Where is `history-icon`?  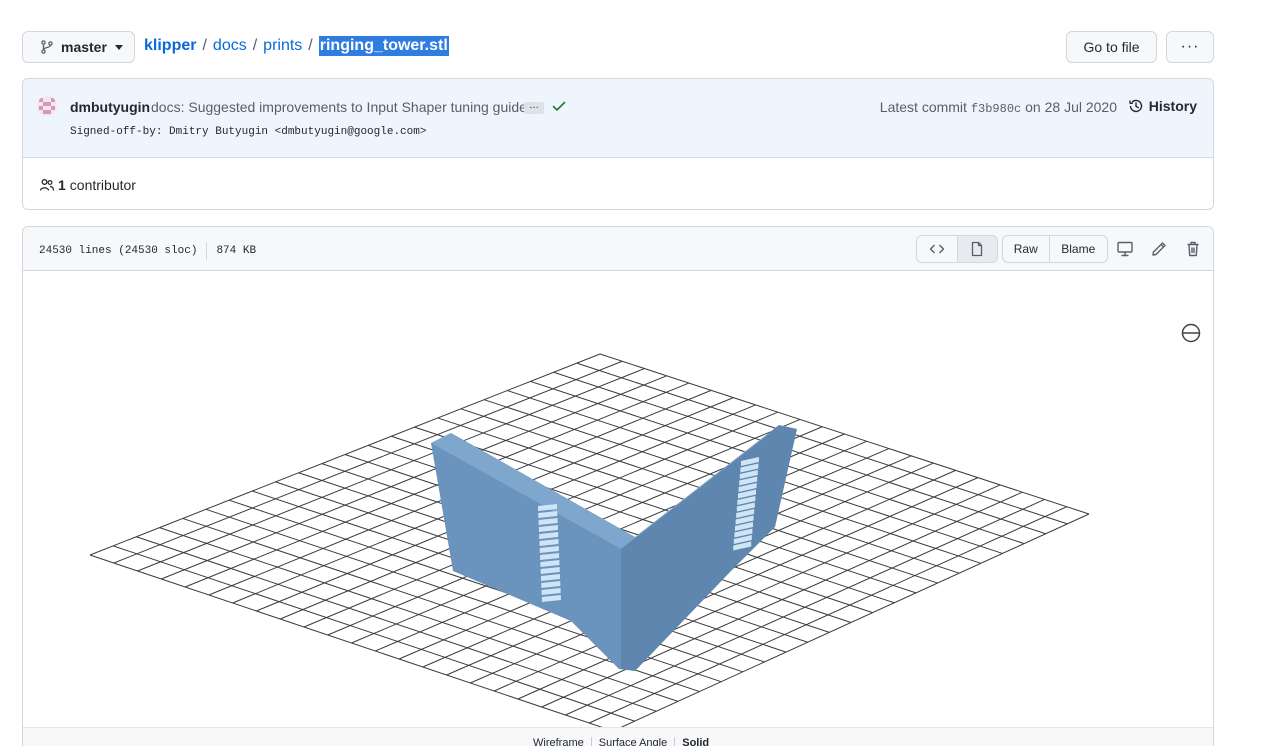
history-icon is located at coordinates (1135, 106).